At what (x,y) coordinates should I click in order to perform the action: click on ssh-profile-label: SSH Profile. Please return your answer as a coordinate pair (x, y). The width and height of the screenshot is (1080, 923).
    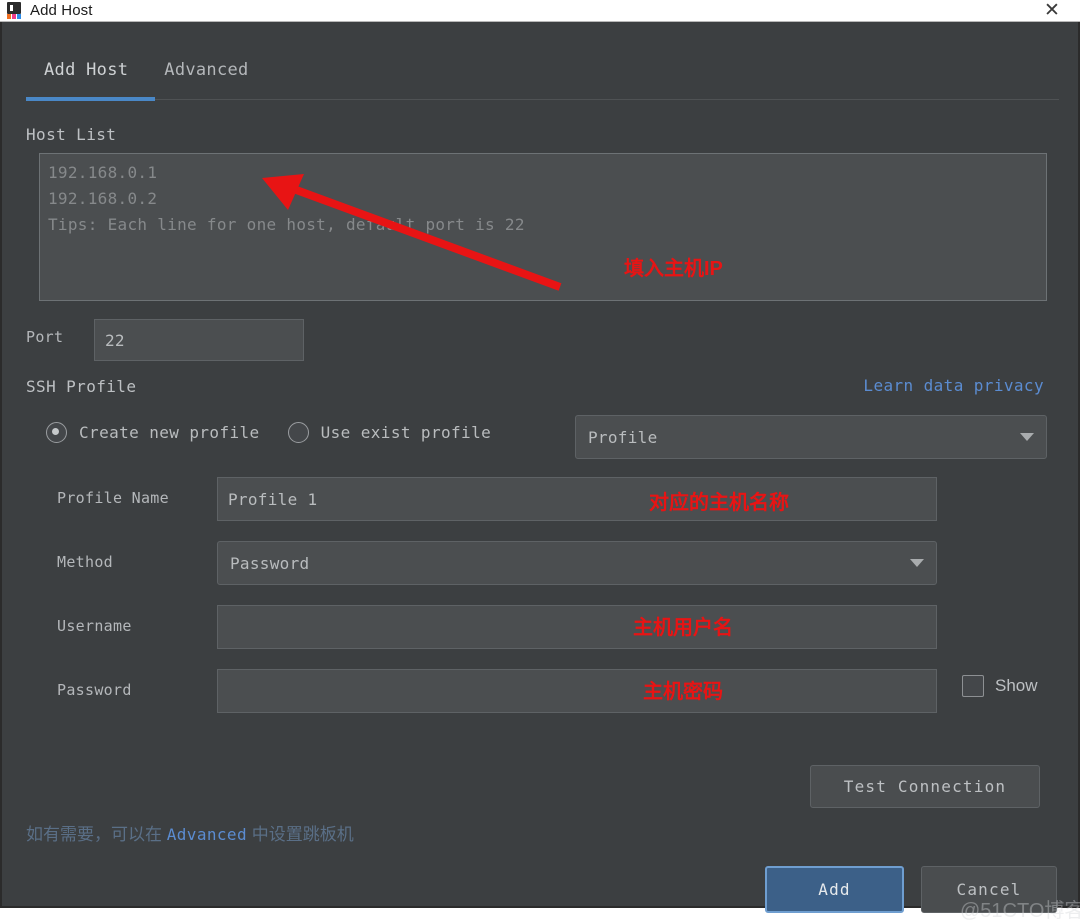
    Looking at the image, I should click on (81, 386).